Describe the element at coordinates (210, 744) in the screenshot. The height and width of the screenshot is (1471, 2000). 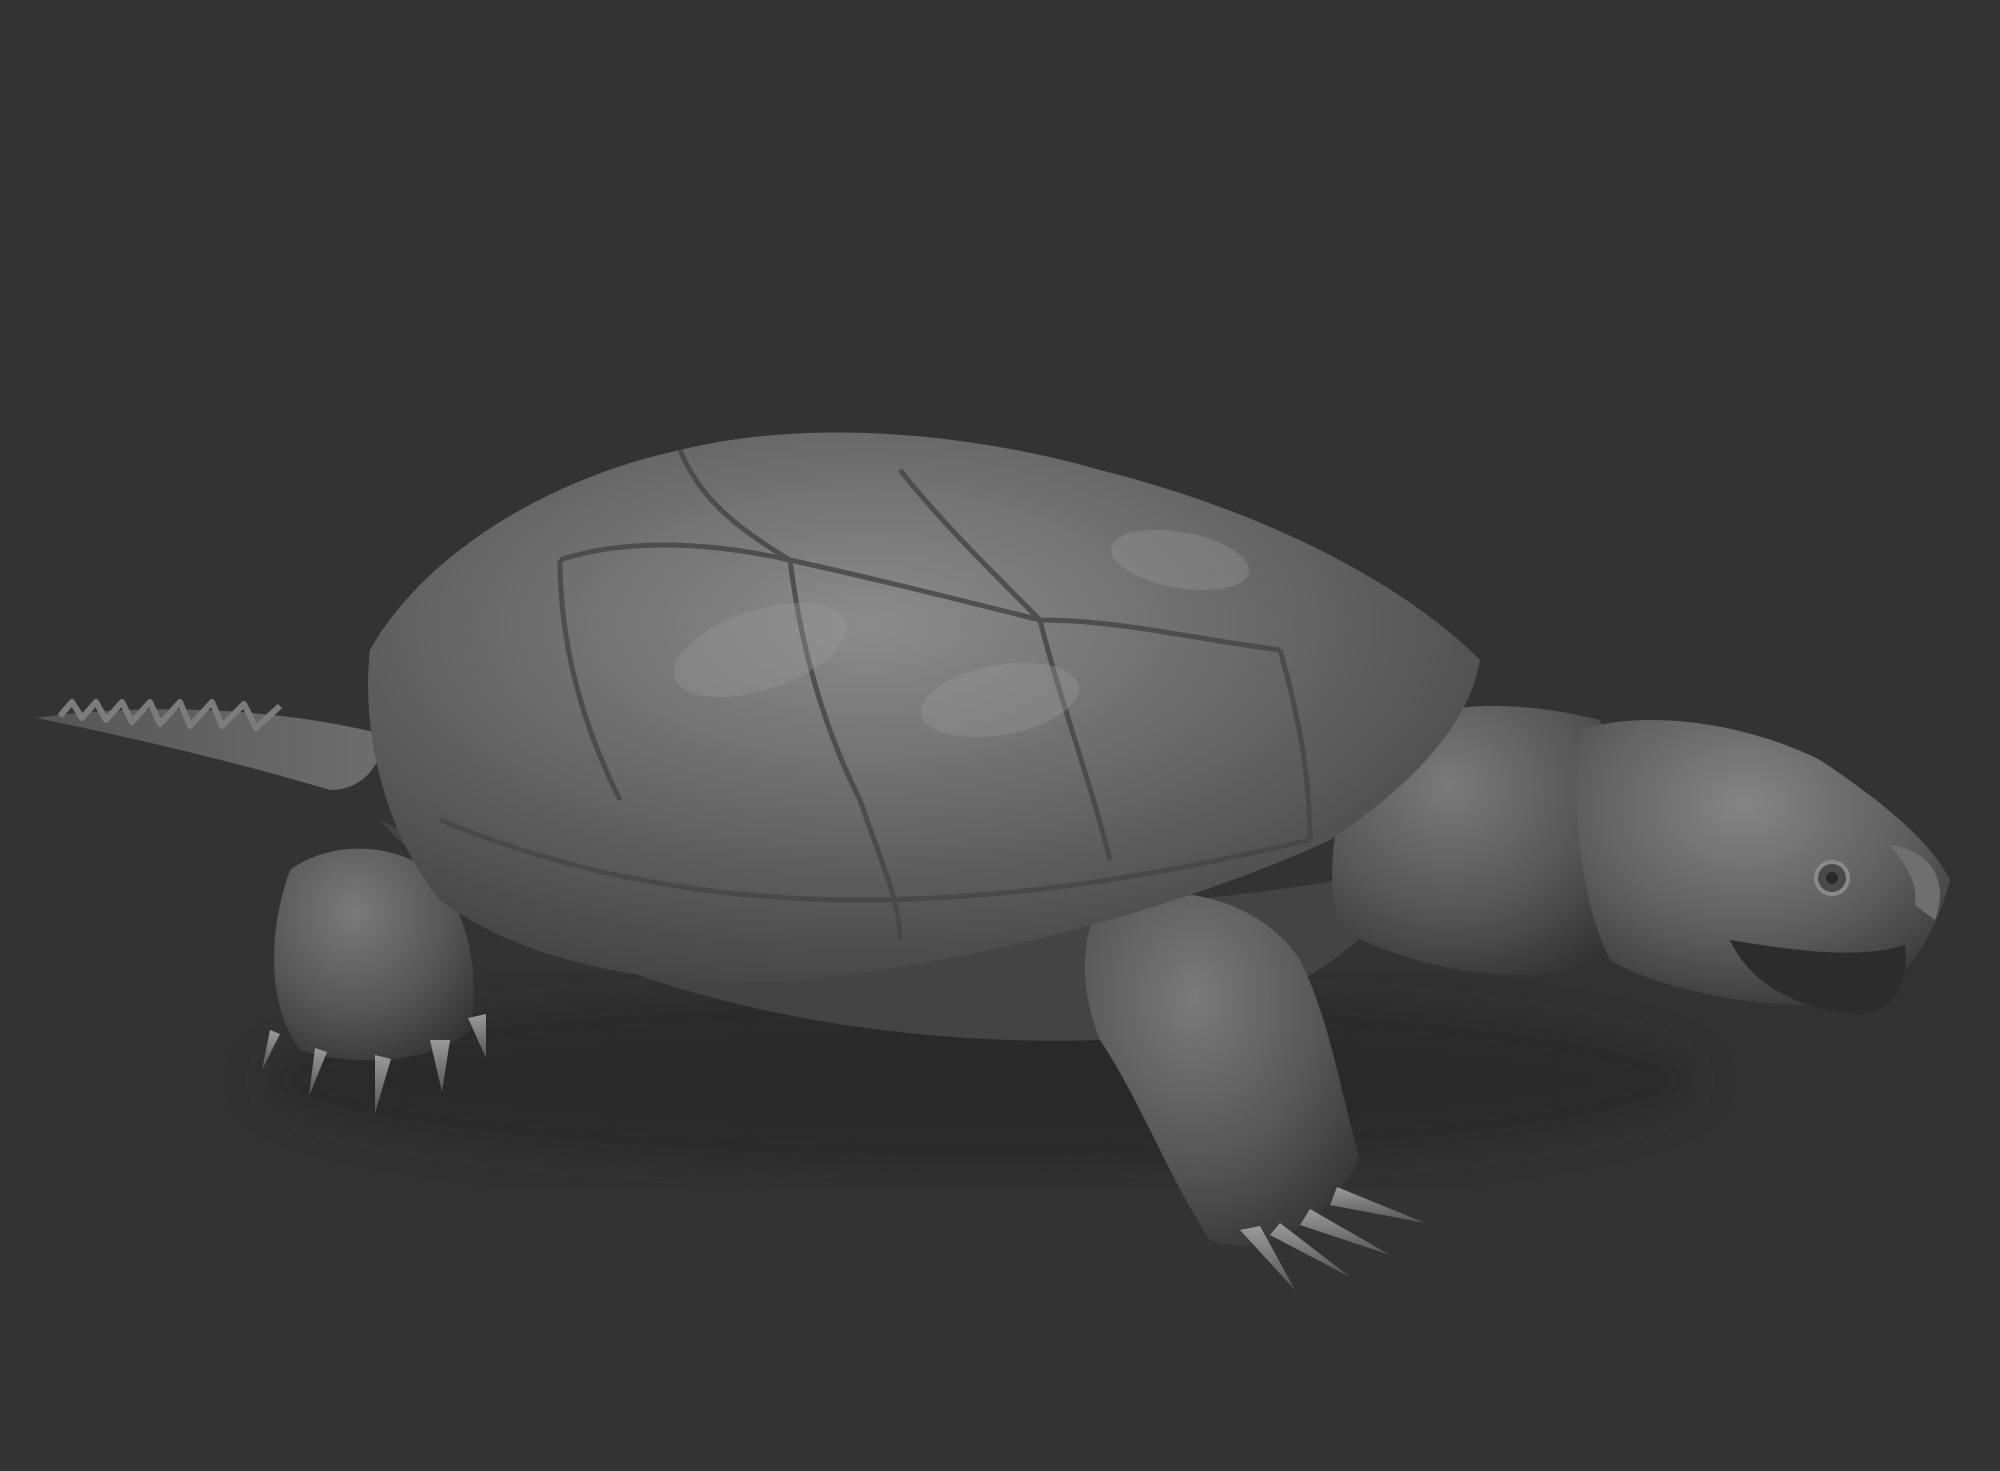
I see `tail` at that location.